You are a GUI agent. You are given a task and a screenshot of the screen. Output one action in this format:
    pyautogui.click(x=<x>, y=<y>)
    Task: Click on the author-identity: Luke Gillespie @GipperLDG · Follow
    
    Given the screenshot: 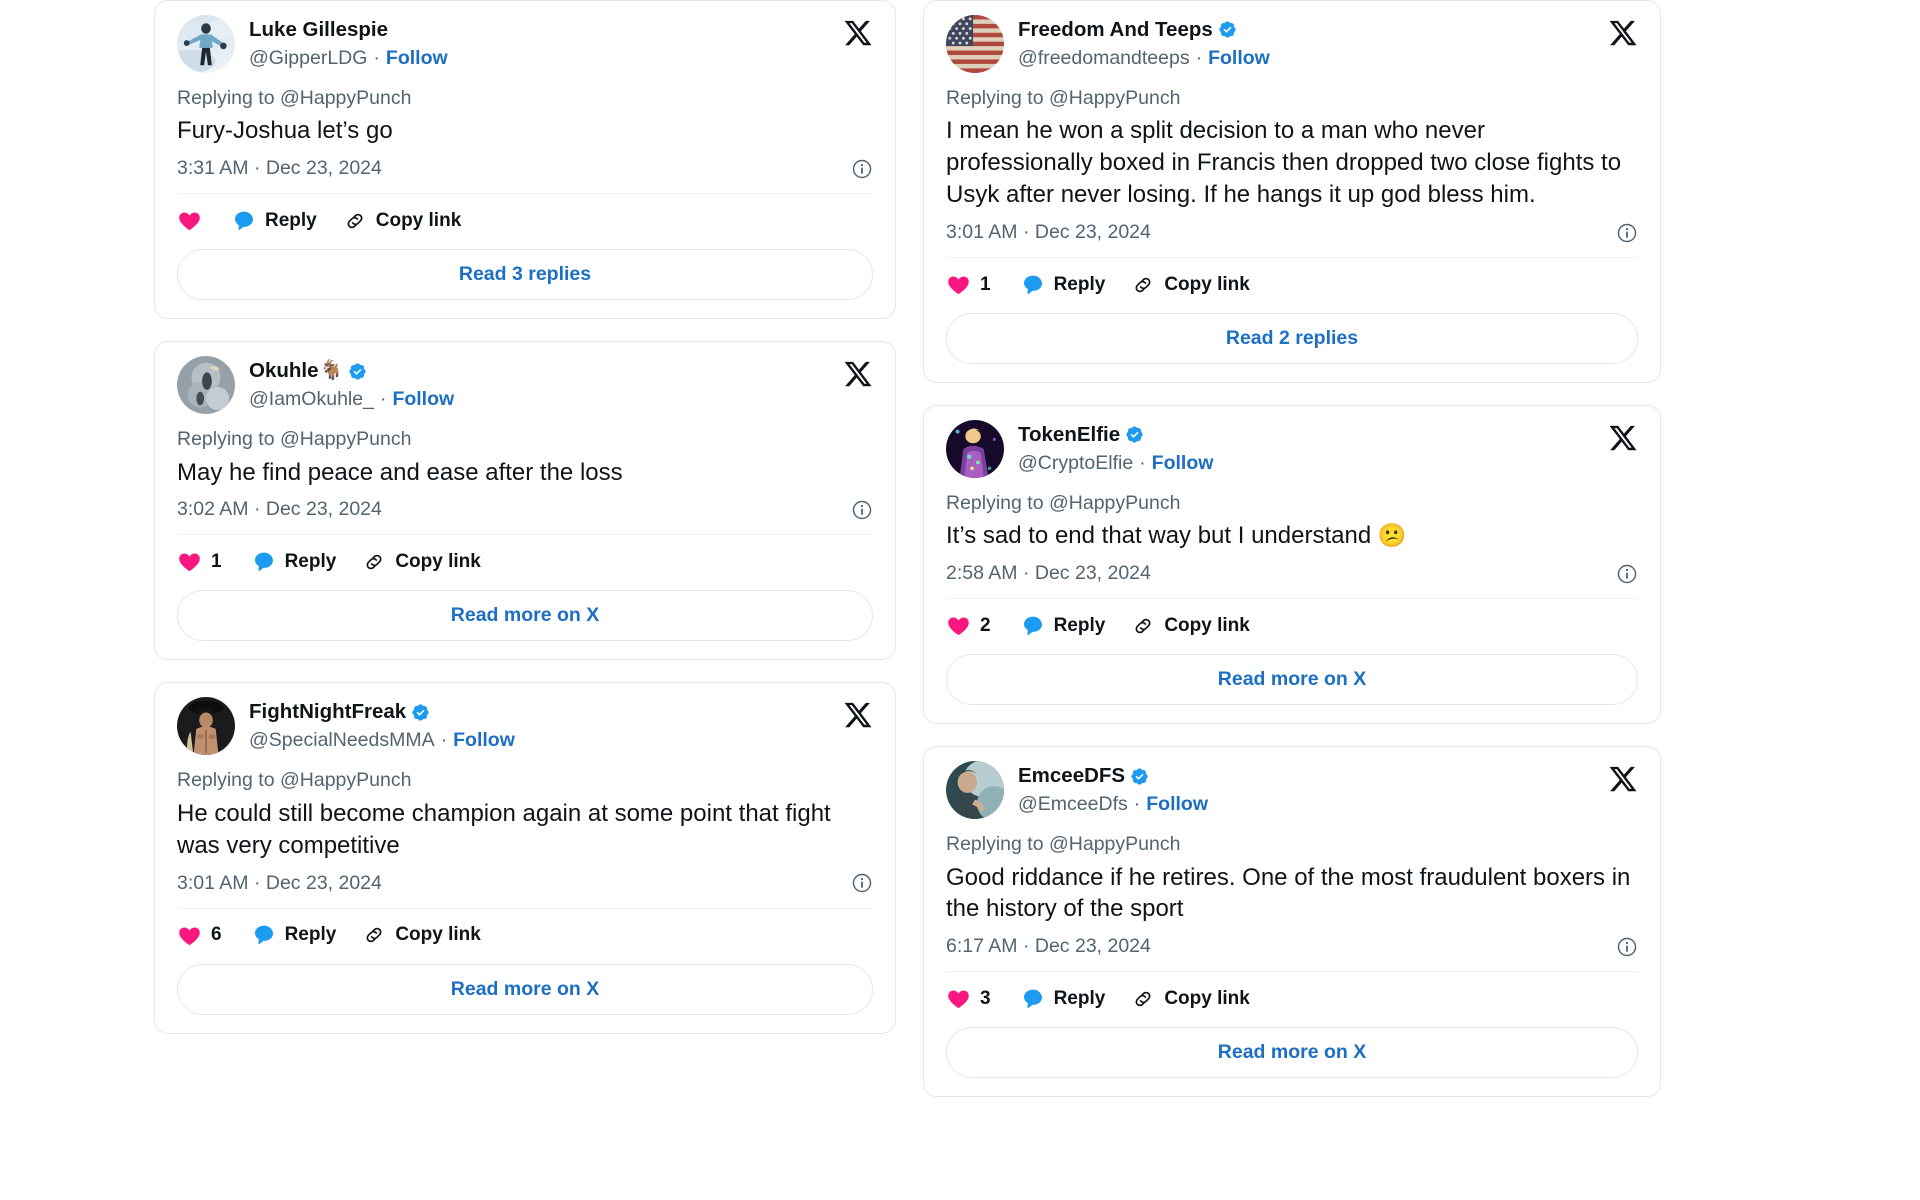 What is the action you would take?
    pyautogui.click(x=348, y=43)
    